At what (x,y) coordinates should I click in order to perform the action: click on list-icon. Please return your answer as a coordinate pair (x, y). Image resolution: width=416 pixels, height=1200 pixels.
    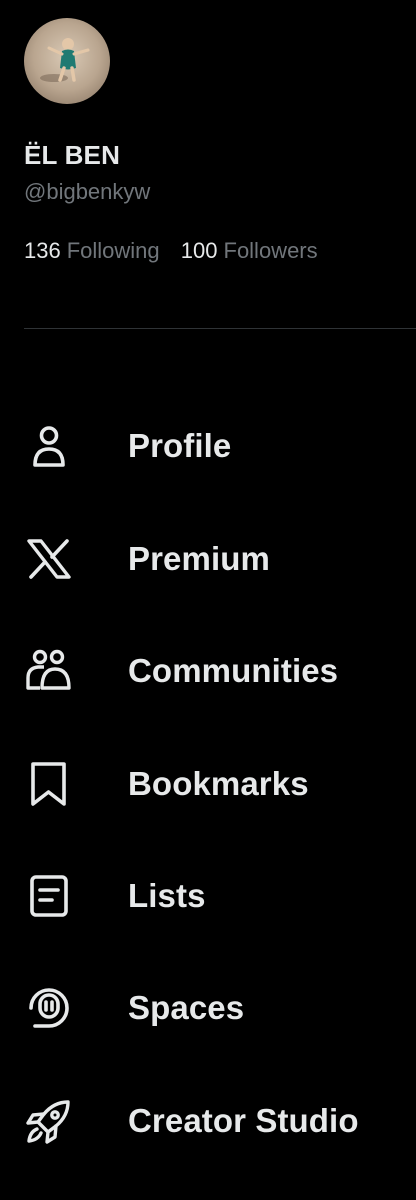
    Looking at the image, I should click on (49, 896).